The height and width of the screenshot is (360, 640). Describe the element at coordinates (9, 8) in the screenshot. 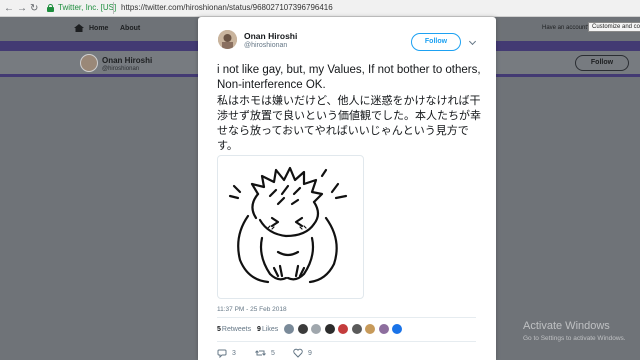

I see `back-arrow-icon: ←` at that location.